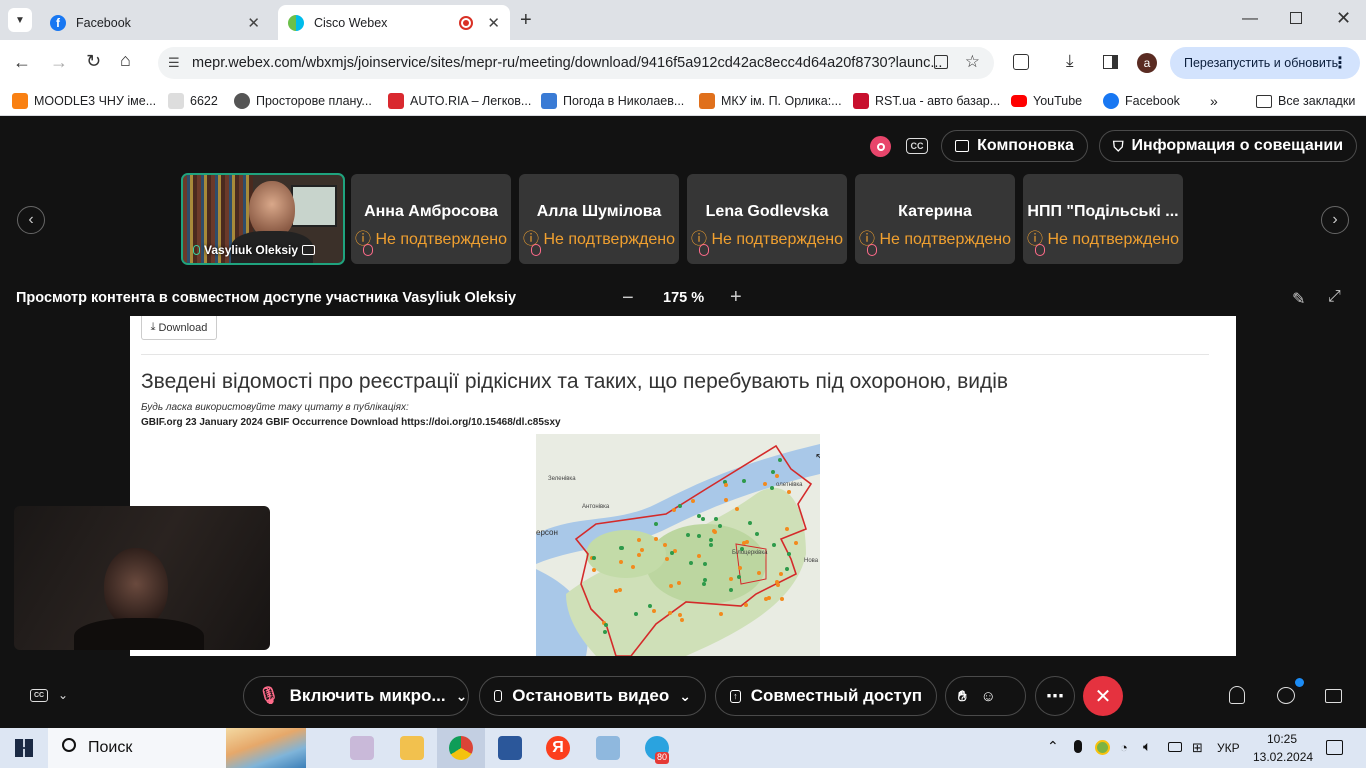  Describe the element at coordinates (1228, 748) in the screenshot. I see `input-language: УКР` at that location.